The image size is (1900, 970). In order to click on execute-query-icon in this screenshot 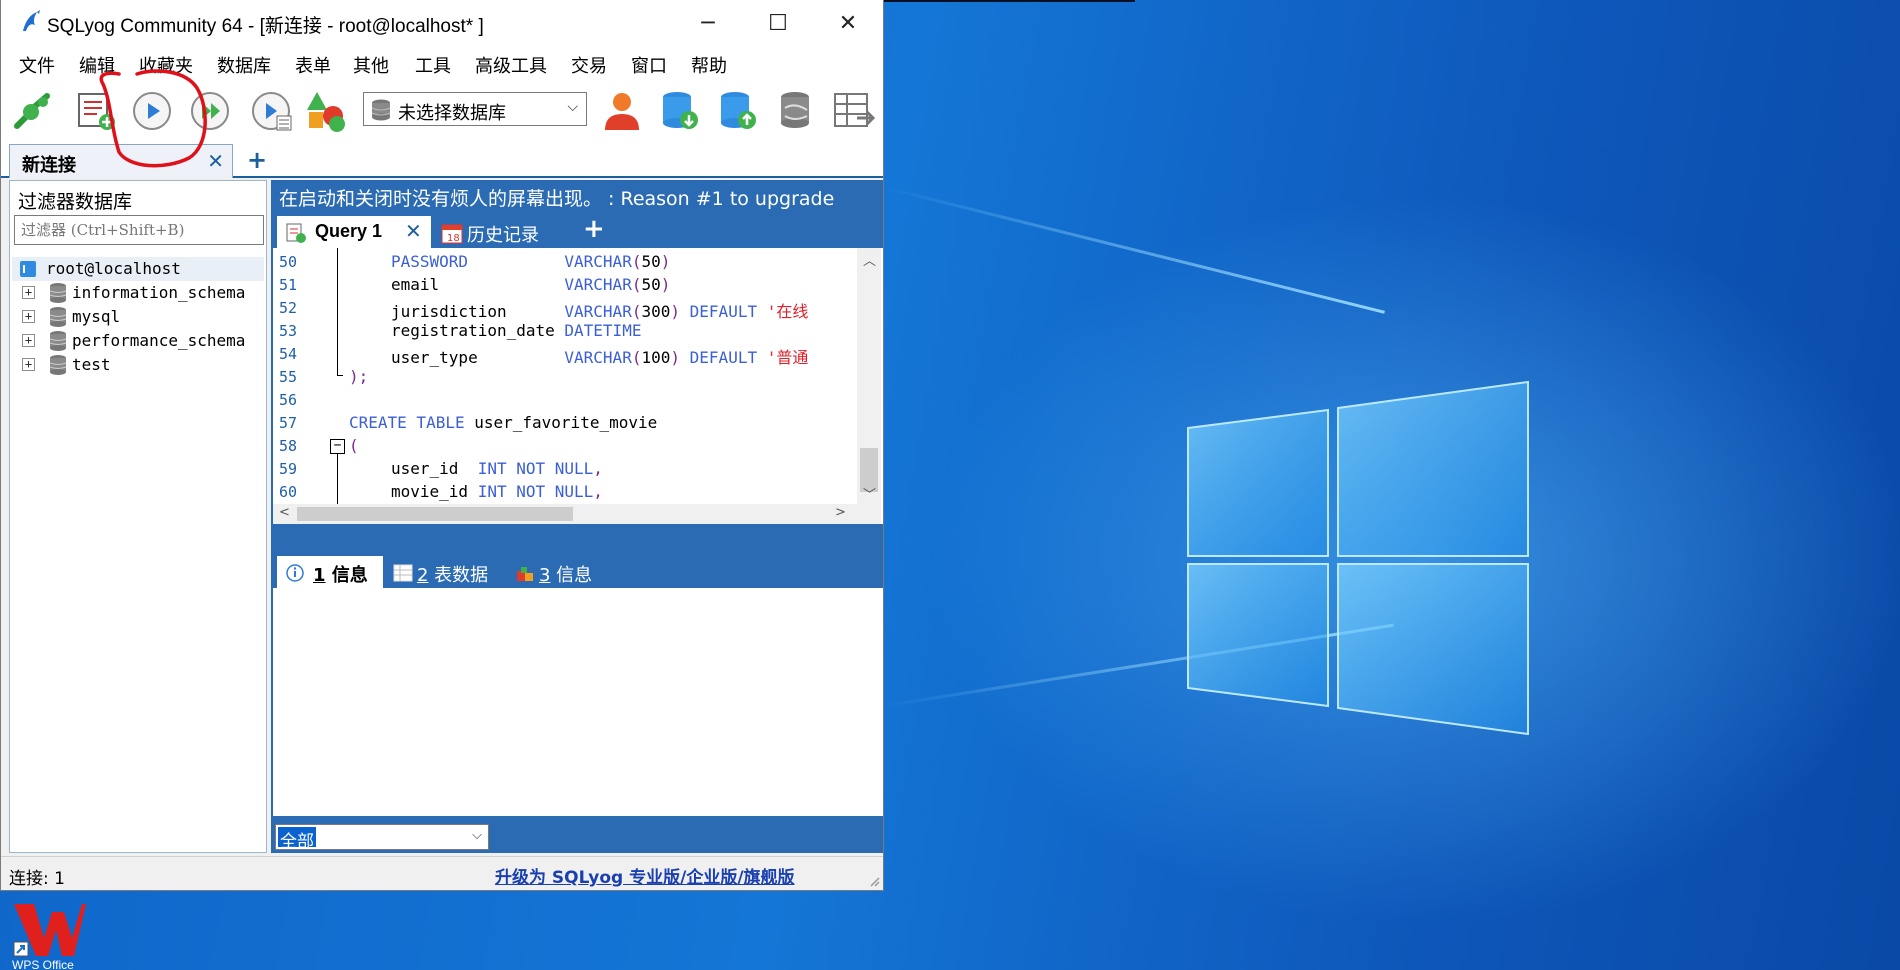, I will do `click(152, 111)`.